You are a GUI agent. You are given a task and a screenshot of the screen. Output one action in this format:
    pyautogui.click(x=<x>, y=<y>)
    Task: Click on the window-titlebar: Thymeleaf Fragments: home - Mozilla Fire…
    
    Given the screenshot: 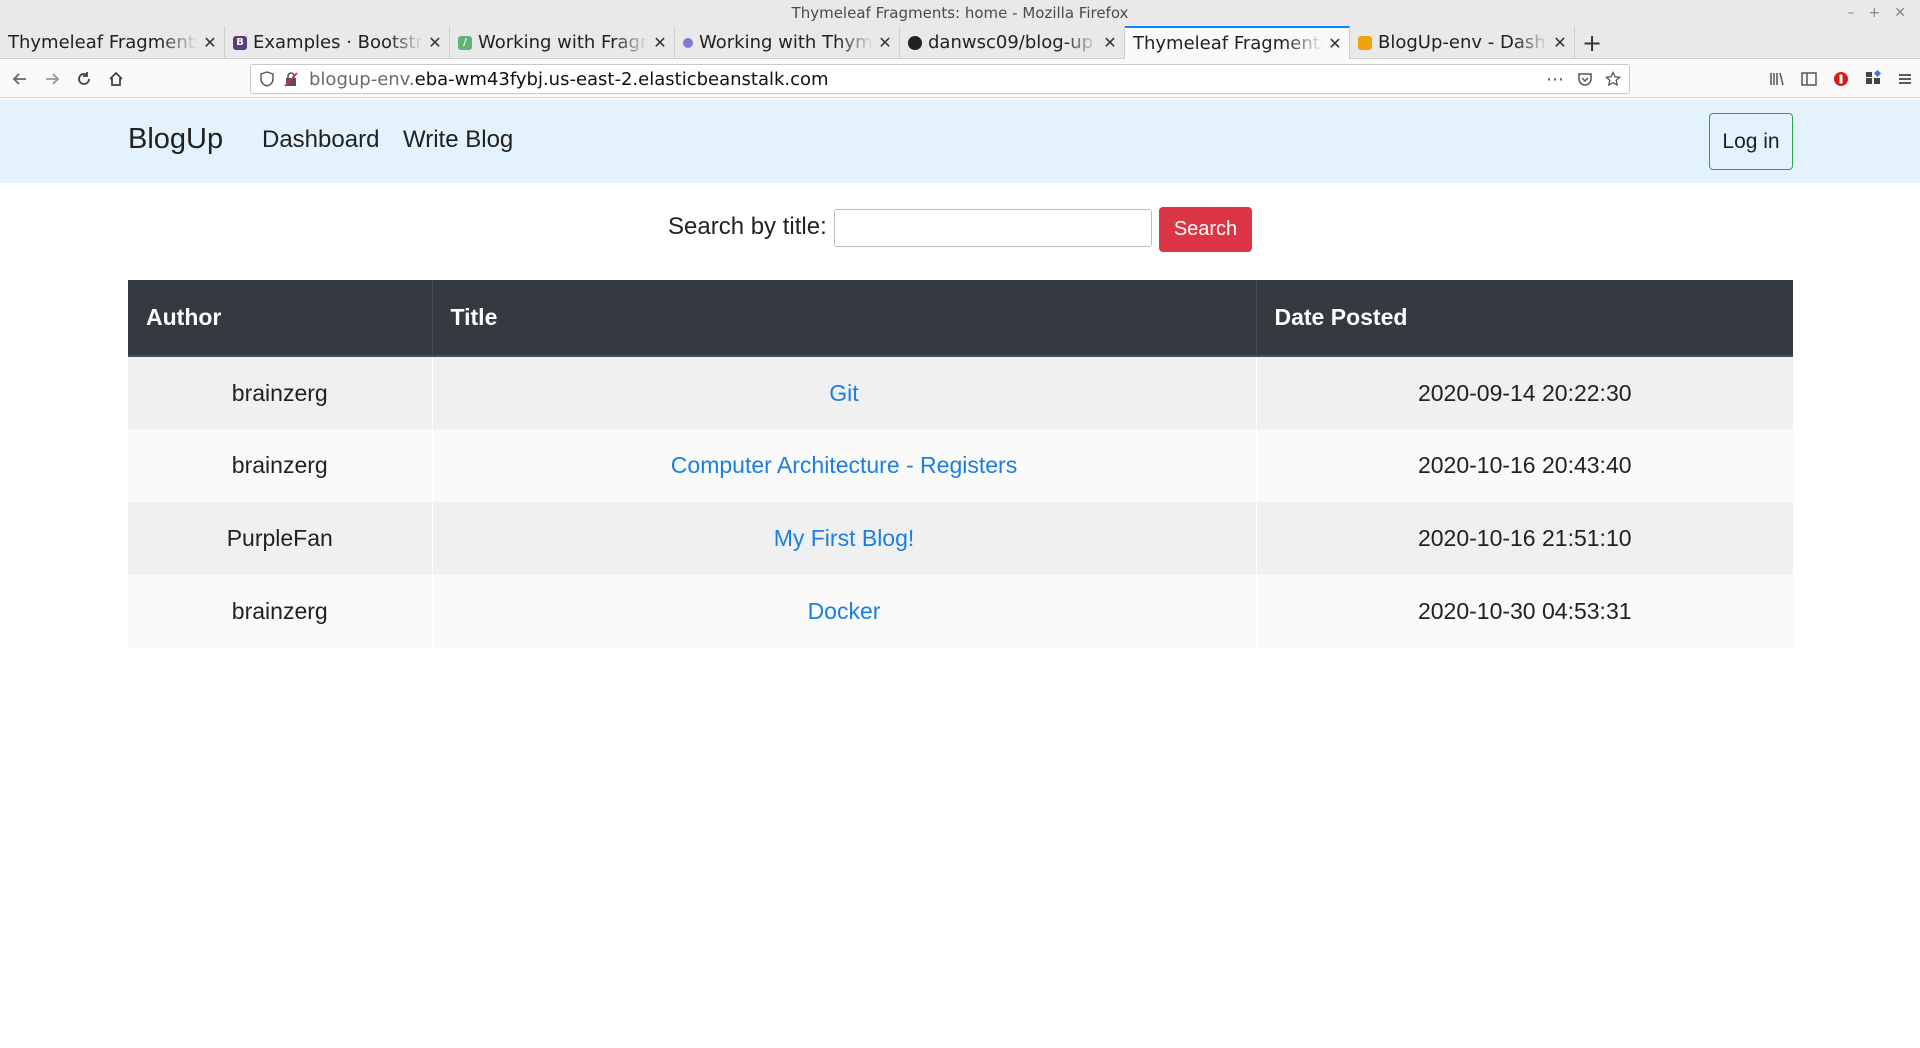 What is the action you would take?
    pyautogui.click(x=960, y=13)
    